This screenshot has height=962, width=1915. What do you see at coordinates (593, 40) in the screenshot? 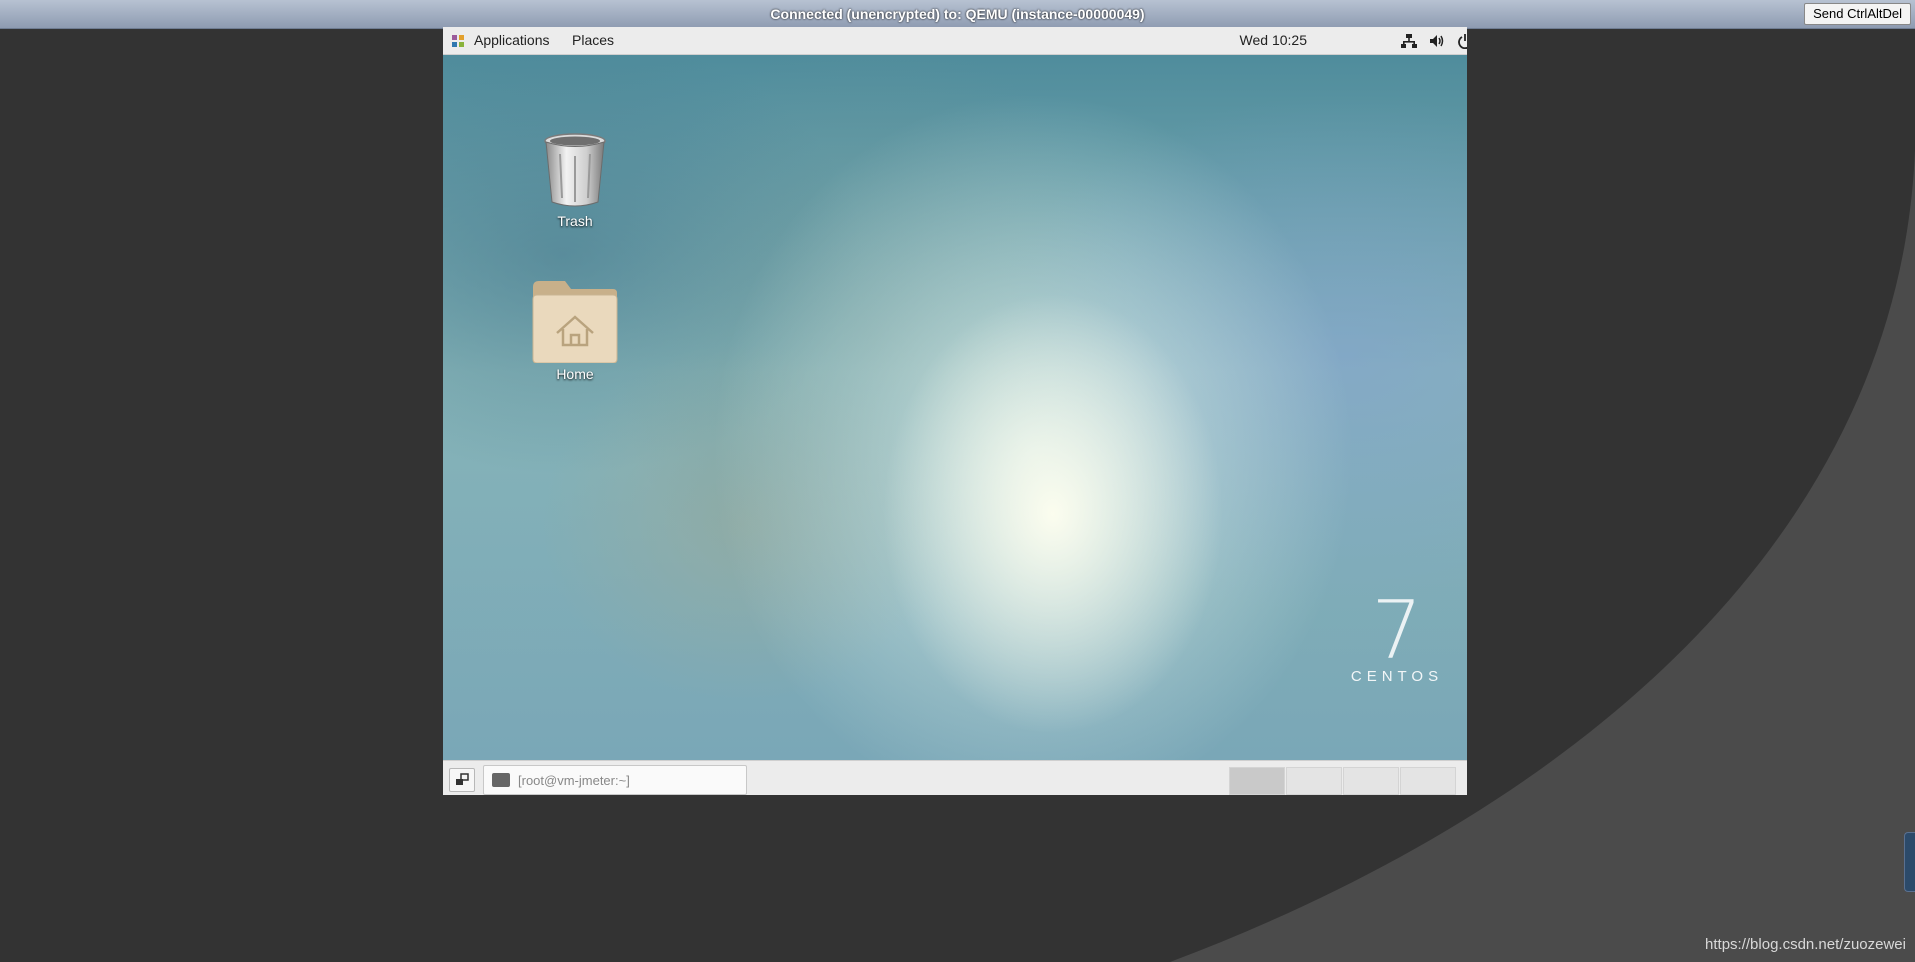
I see `places-menu: Places` at bounding box center [593, 40].